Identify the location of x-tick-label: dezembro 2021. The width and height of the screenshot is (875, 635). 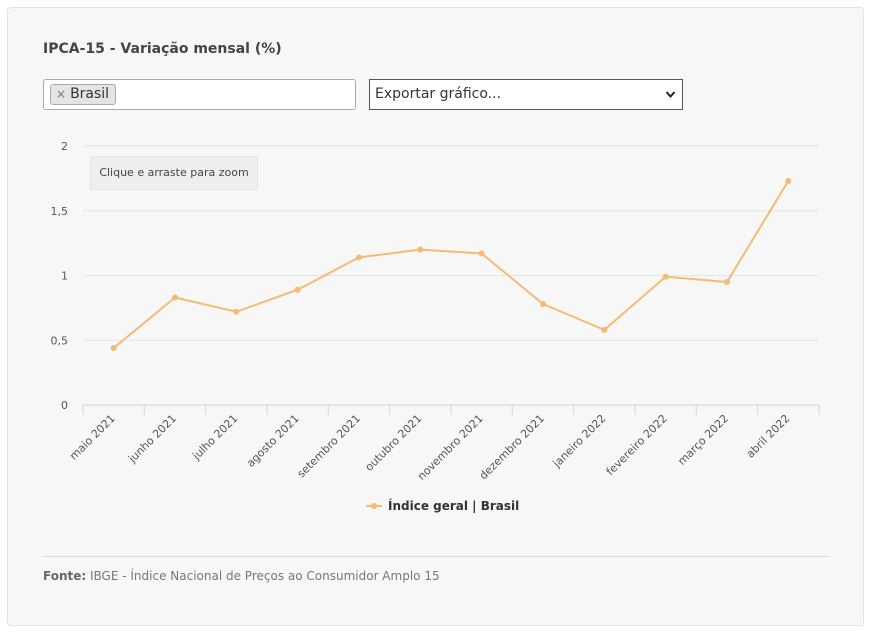
(512, 447).